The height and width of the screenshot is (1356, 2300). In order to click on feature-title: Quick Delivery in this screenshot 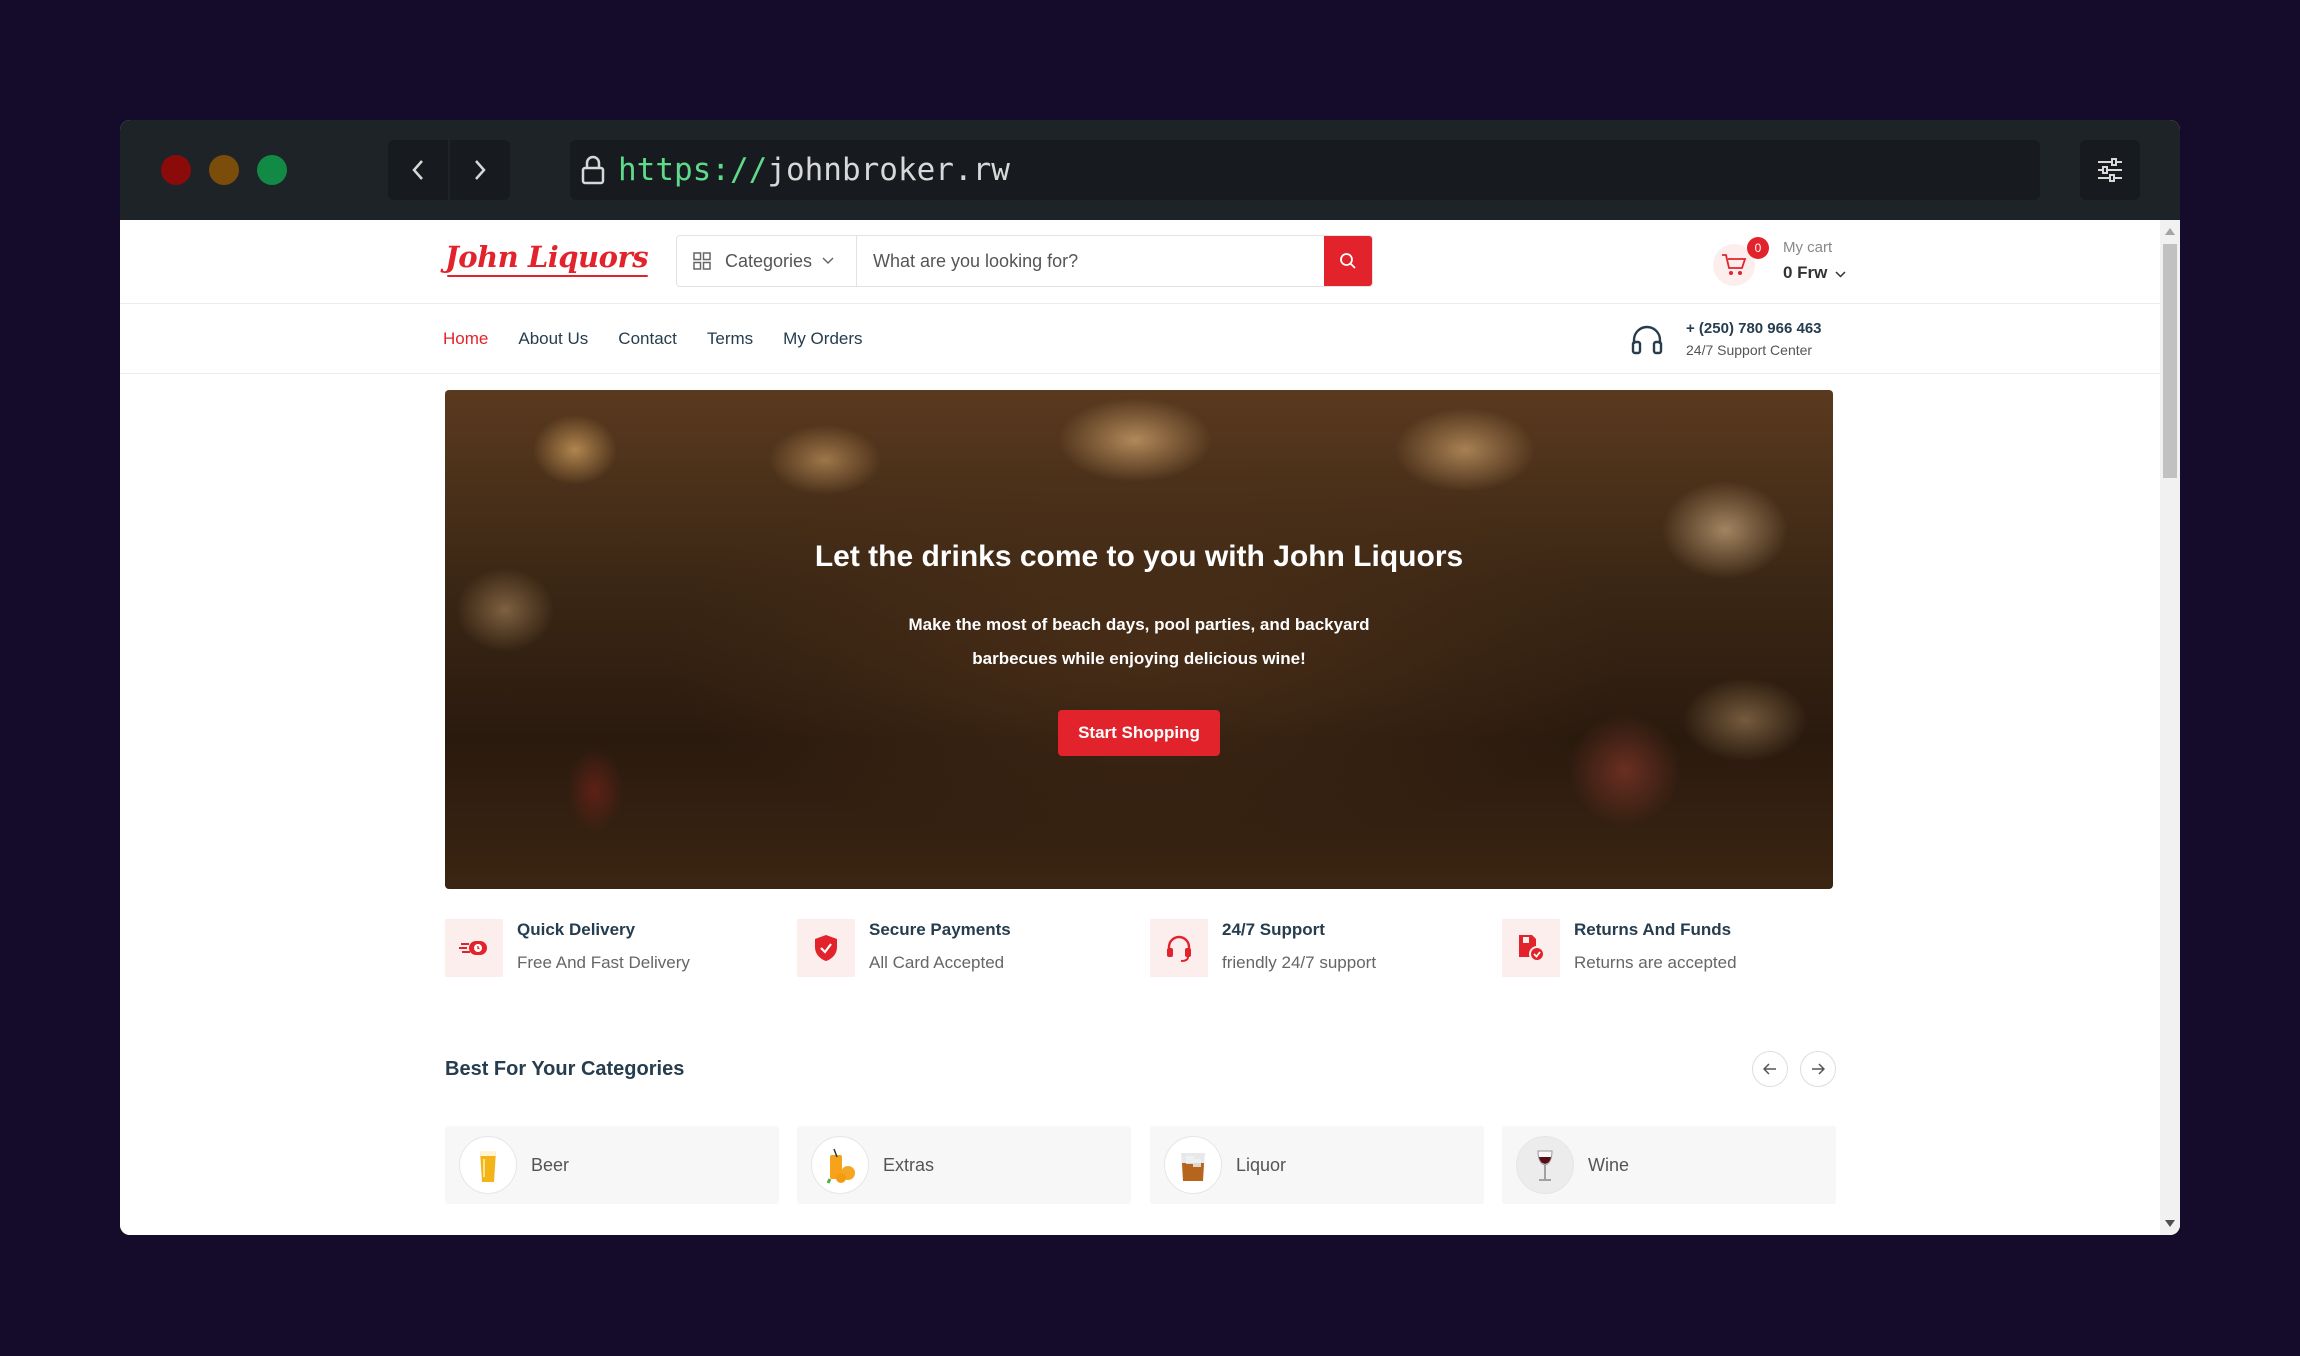, I will do `click(576, 929)`.